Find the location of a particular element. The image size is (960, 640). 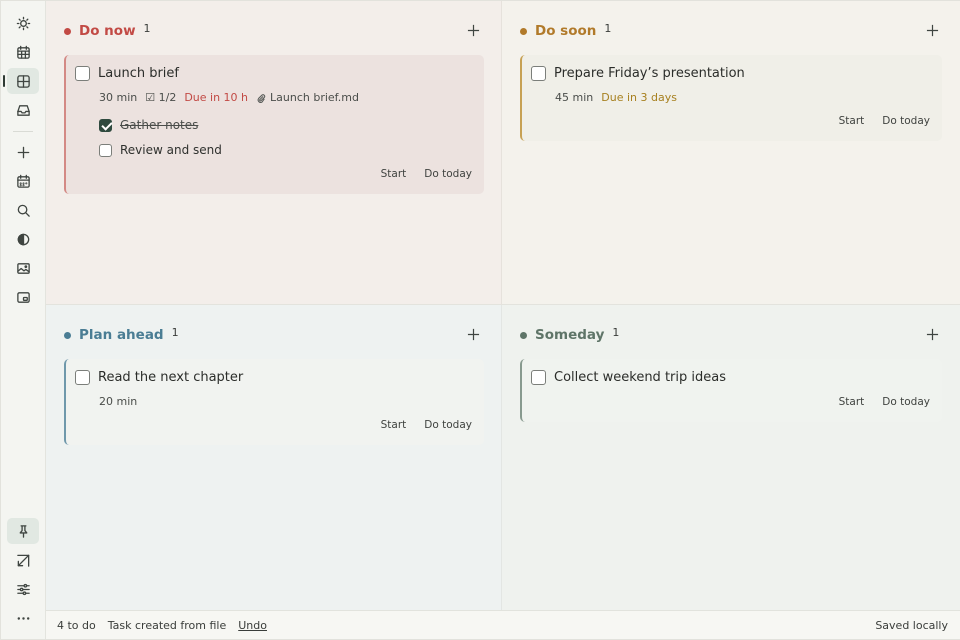

task-due: Due in 10 h is located at coordinates (216, 97).